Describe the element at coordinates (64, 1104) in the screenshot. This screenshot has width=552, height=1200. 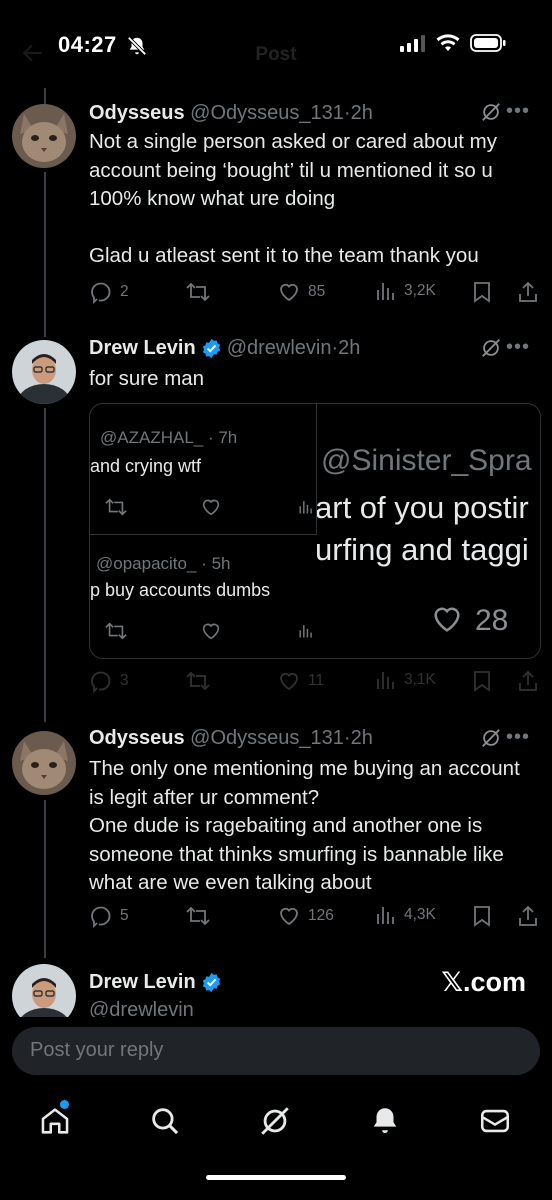
I see `notification-dot` at that location.